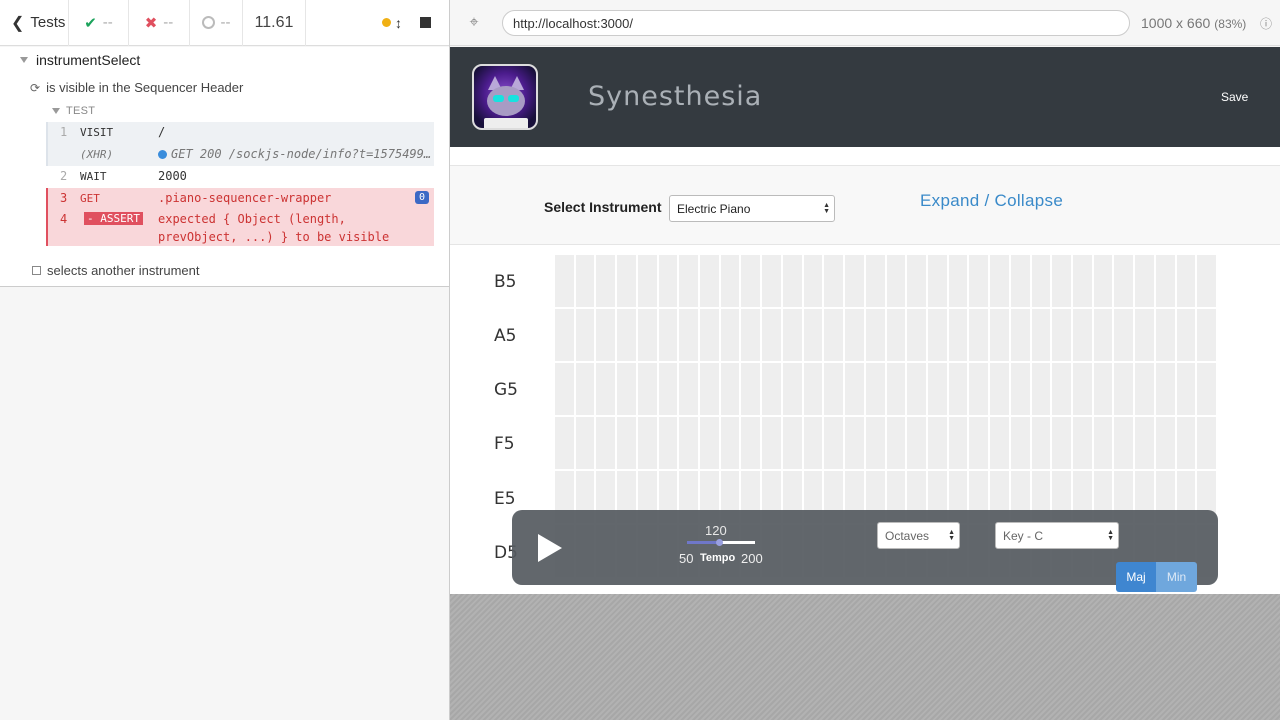 The width and height of the screenshot is (1280, 720). Describe the element at coordinates (1057, 535) in the screenshot. I see `key-select: Key - C ▲ ▼` at that location.